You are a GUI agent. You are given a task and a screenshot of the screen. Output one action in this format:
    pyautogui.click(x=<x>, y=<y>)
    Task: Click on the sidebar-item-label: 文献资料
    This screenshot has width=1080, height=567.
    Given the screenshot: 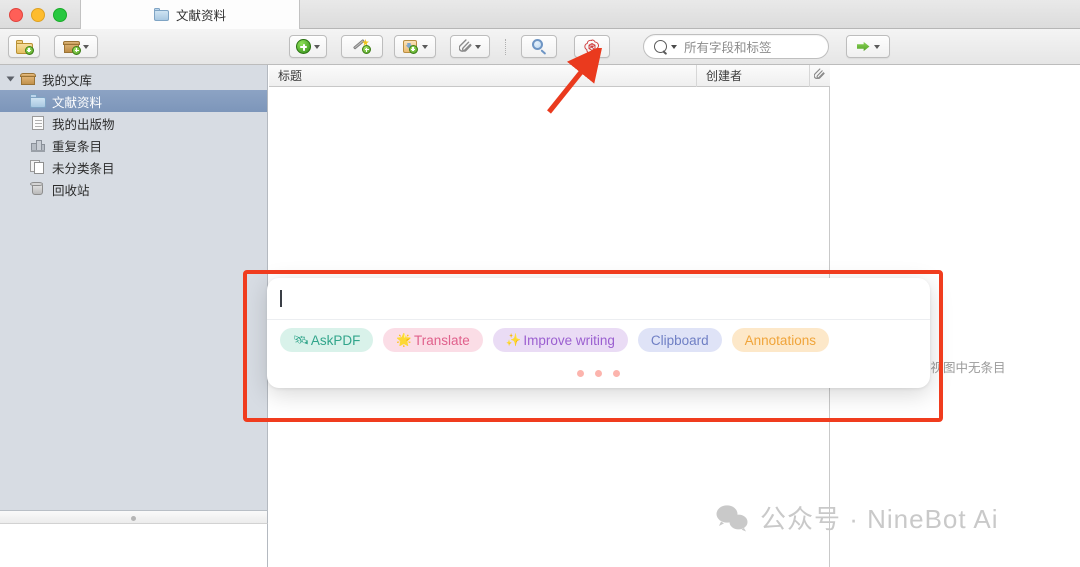 What is the action you would take?
    pyautogui.click(x=77, y=102)
    